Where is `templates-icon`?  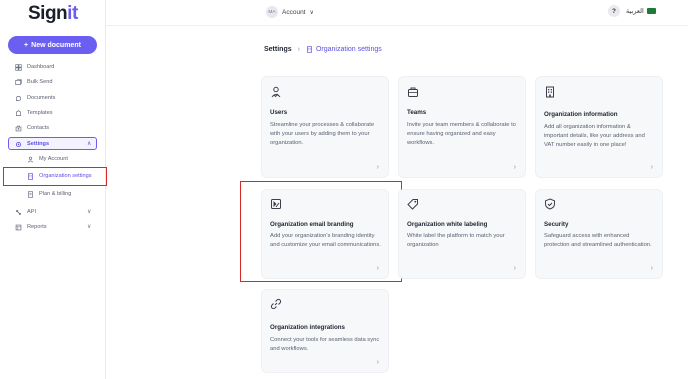 templates-icon is located at coordinates (18, 113).